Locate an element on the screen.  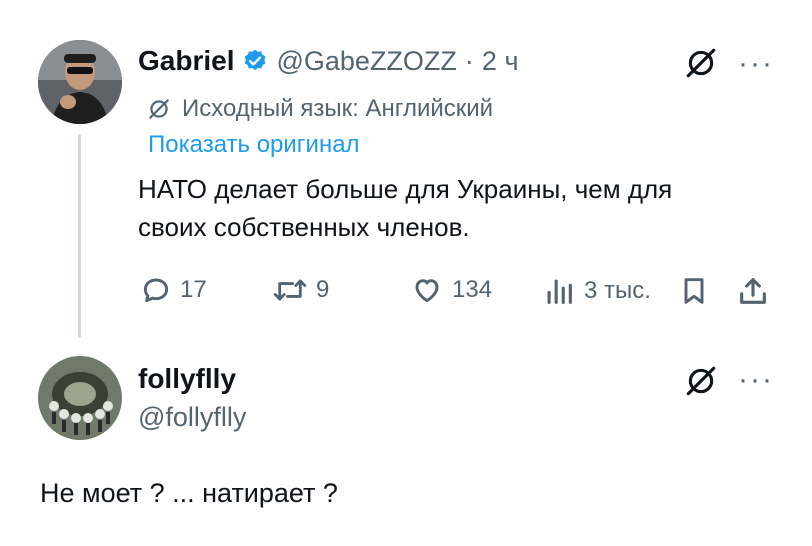
post-text-line-2: своих собственных членов. is located at coordinates (304, 227).